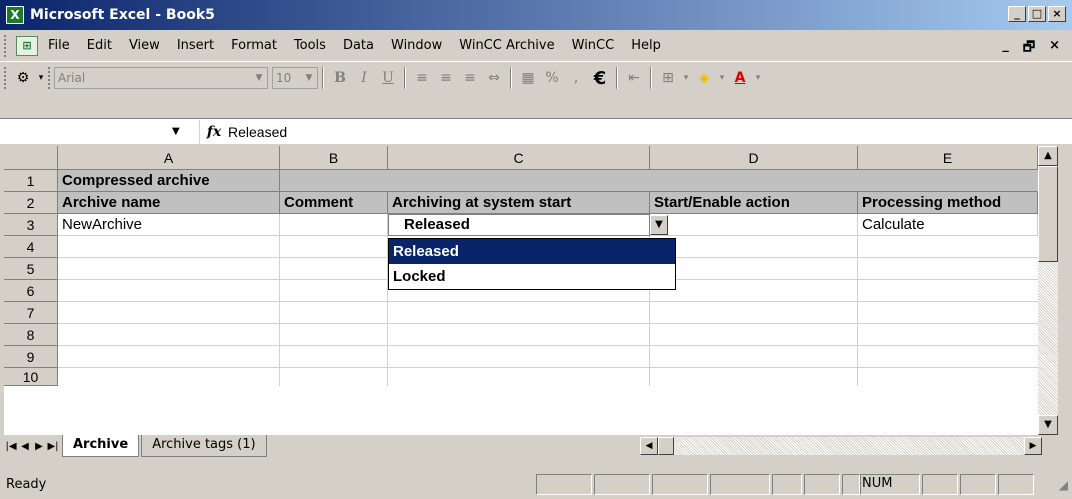 The image size is (1072, 499). I want to click on column-header-d: D, so click(754, 158).